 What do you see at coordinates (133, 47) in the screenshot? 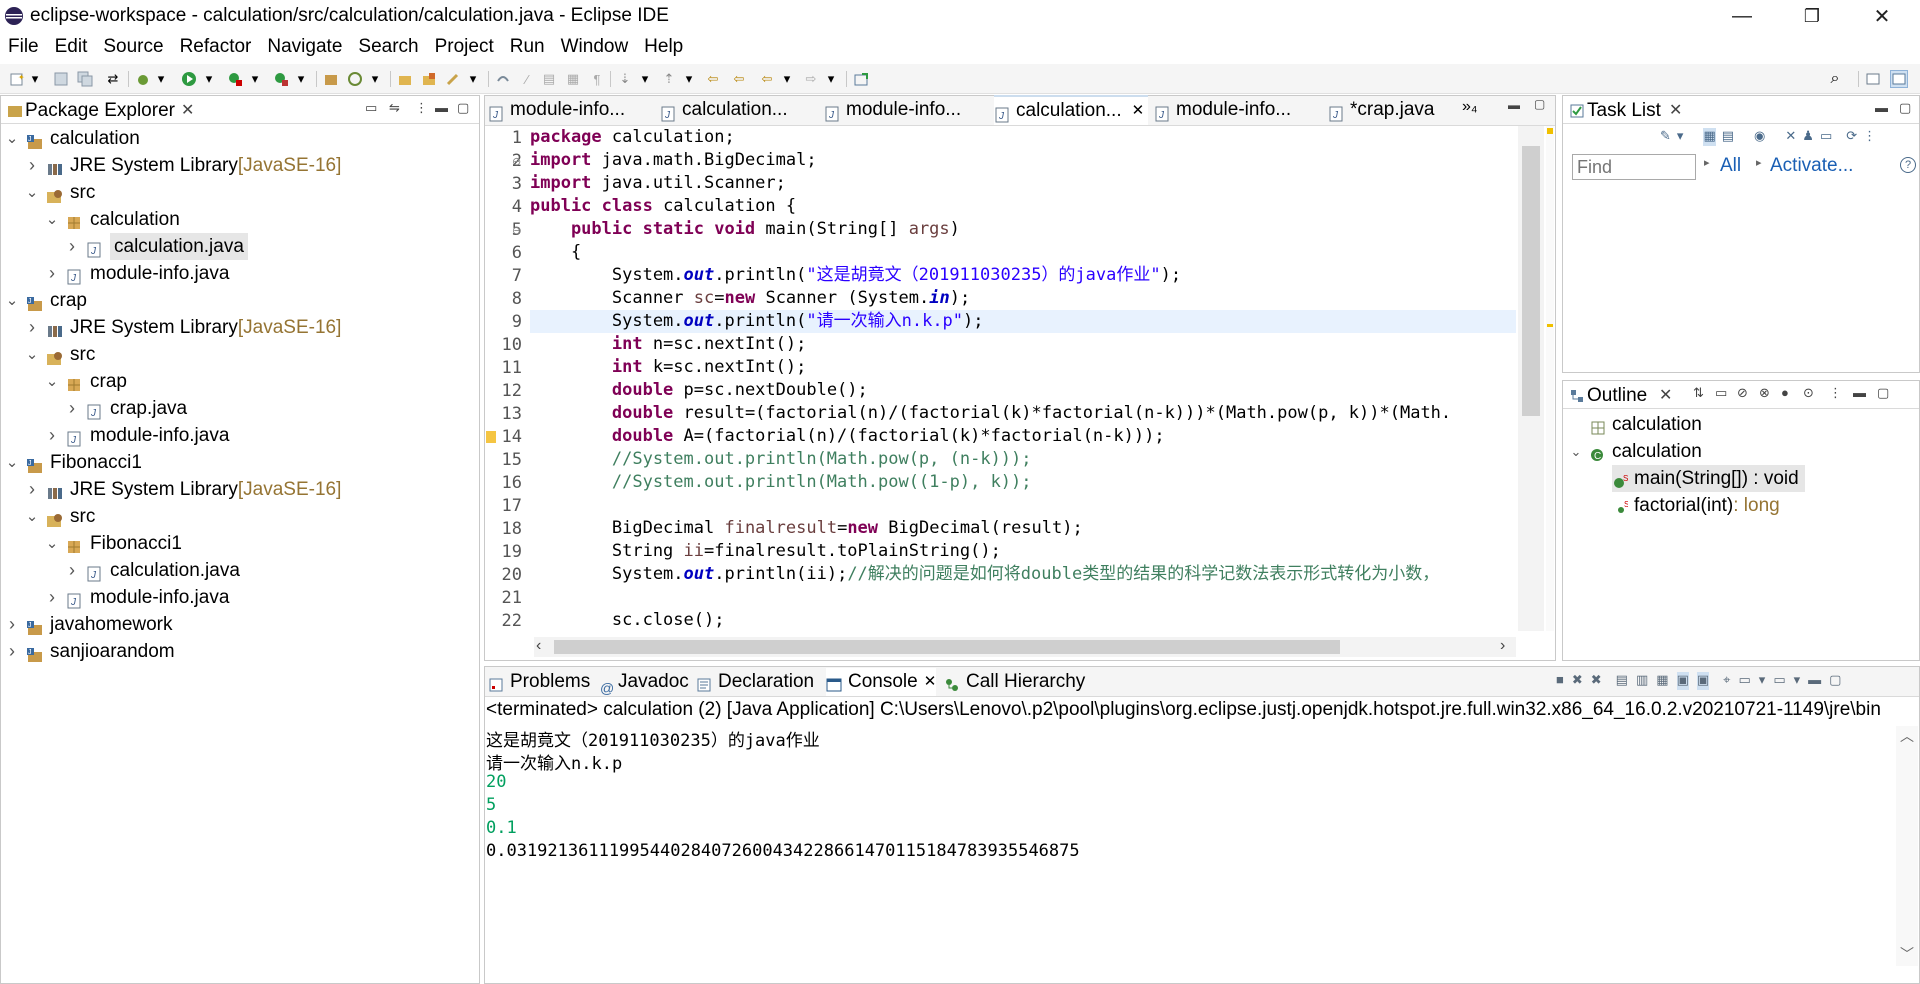
I see `menu-source: Source` at bounding box center [133, 47].